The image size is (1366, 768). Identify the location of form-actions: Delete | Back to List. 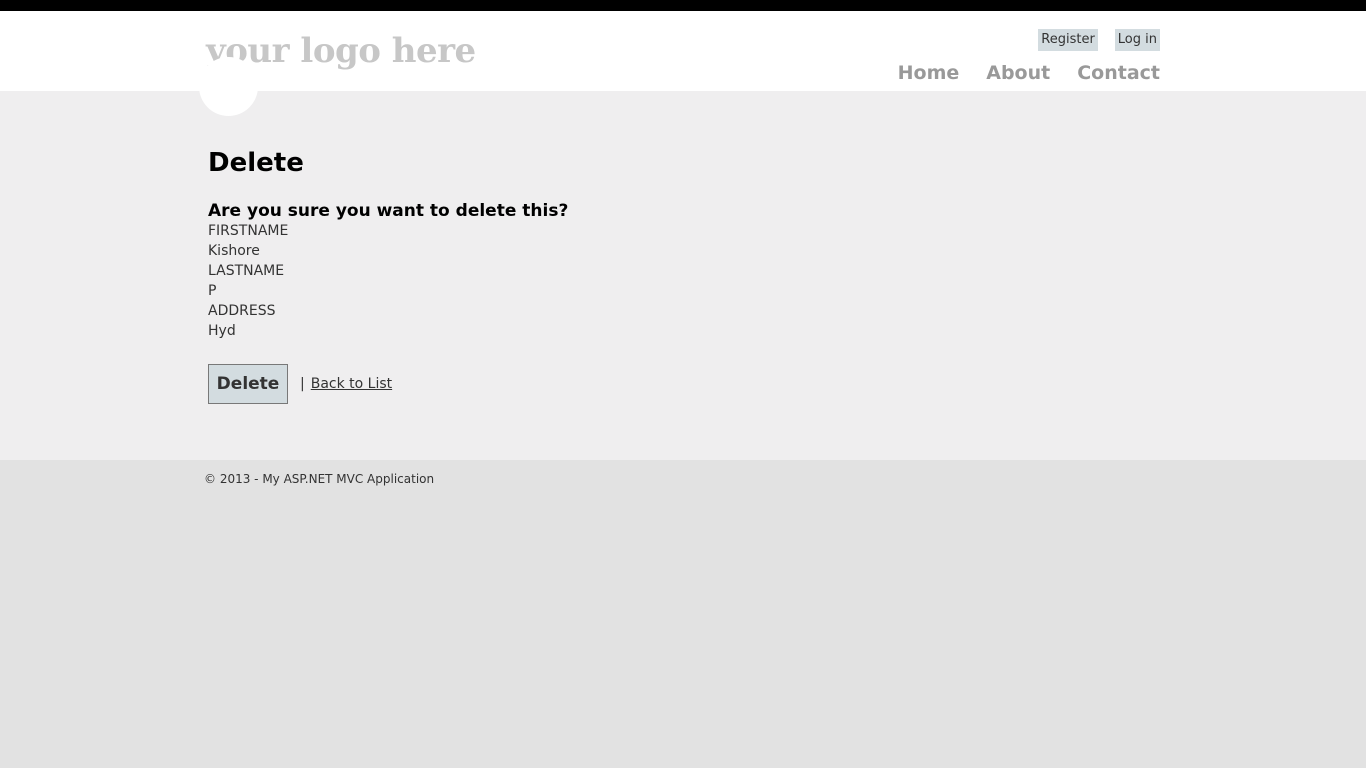
(300, 384).